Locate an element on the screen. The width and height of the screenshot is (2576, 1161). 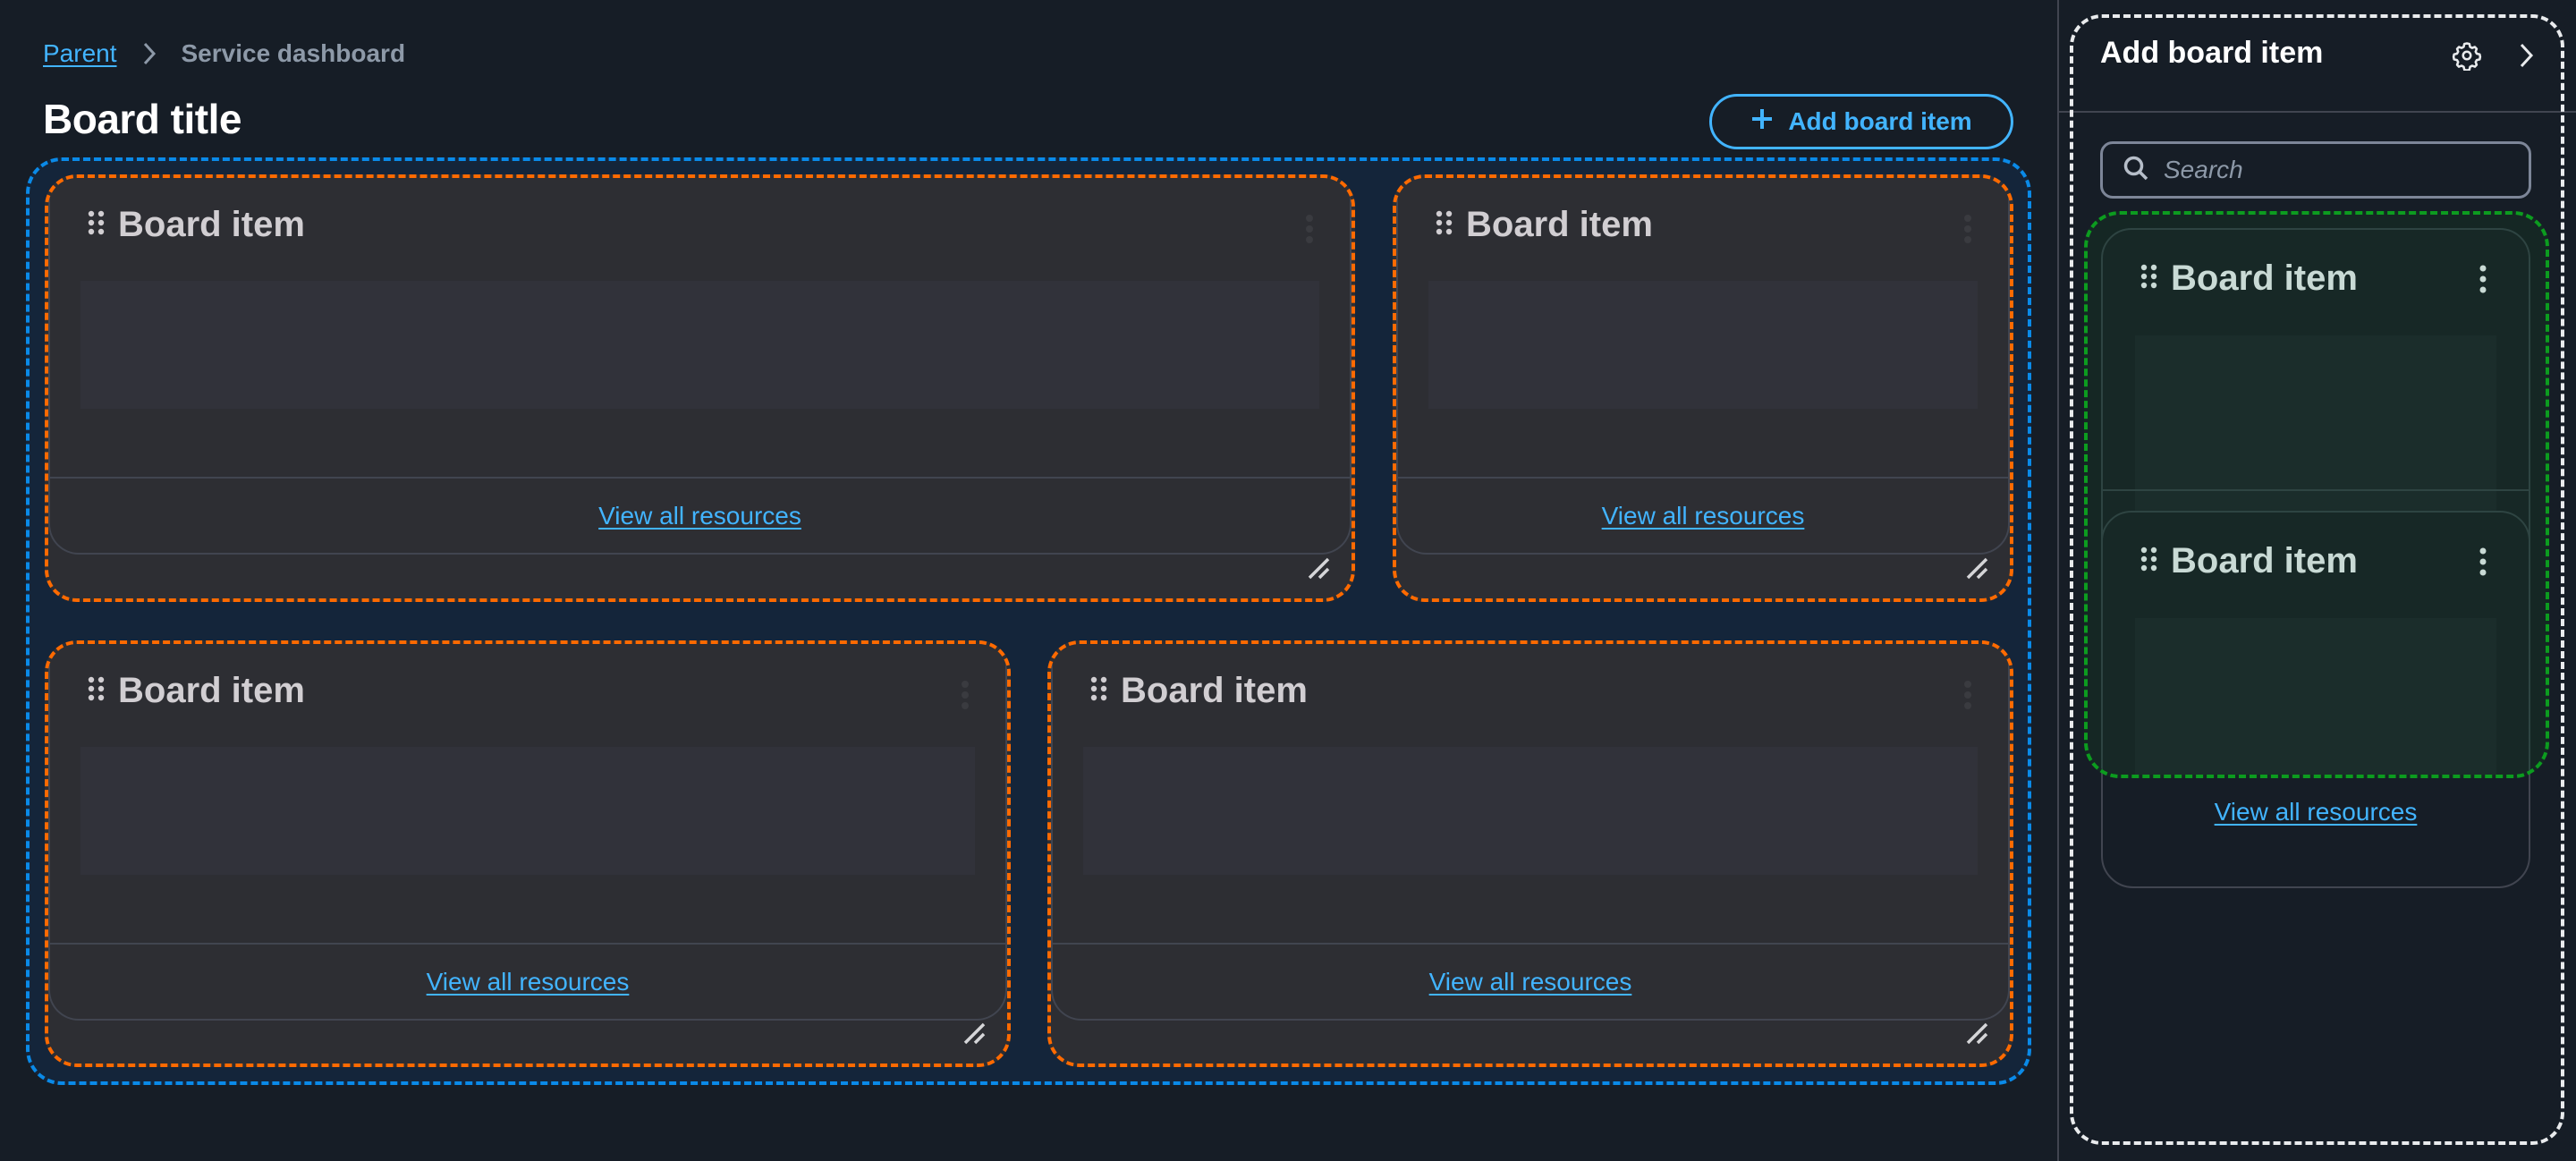
search-field is located at coordinates (2315, 170).